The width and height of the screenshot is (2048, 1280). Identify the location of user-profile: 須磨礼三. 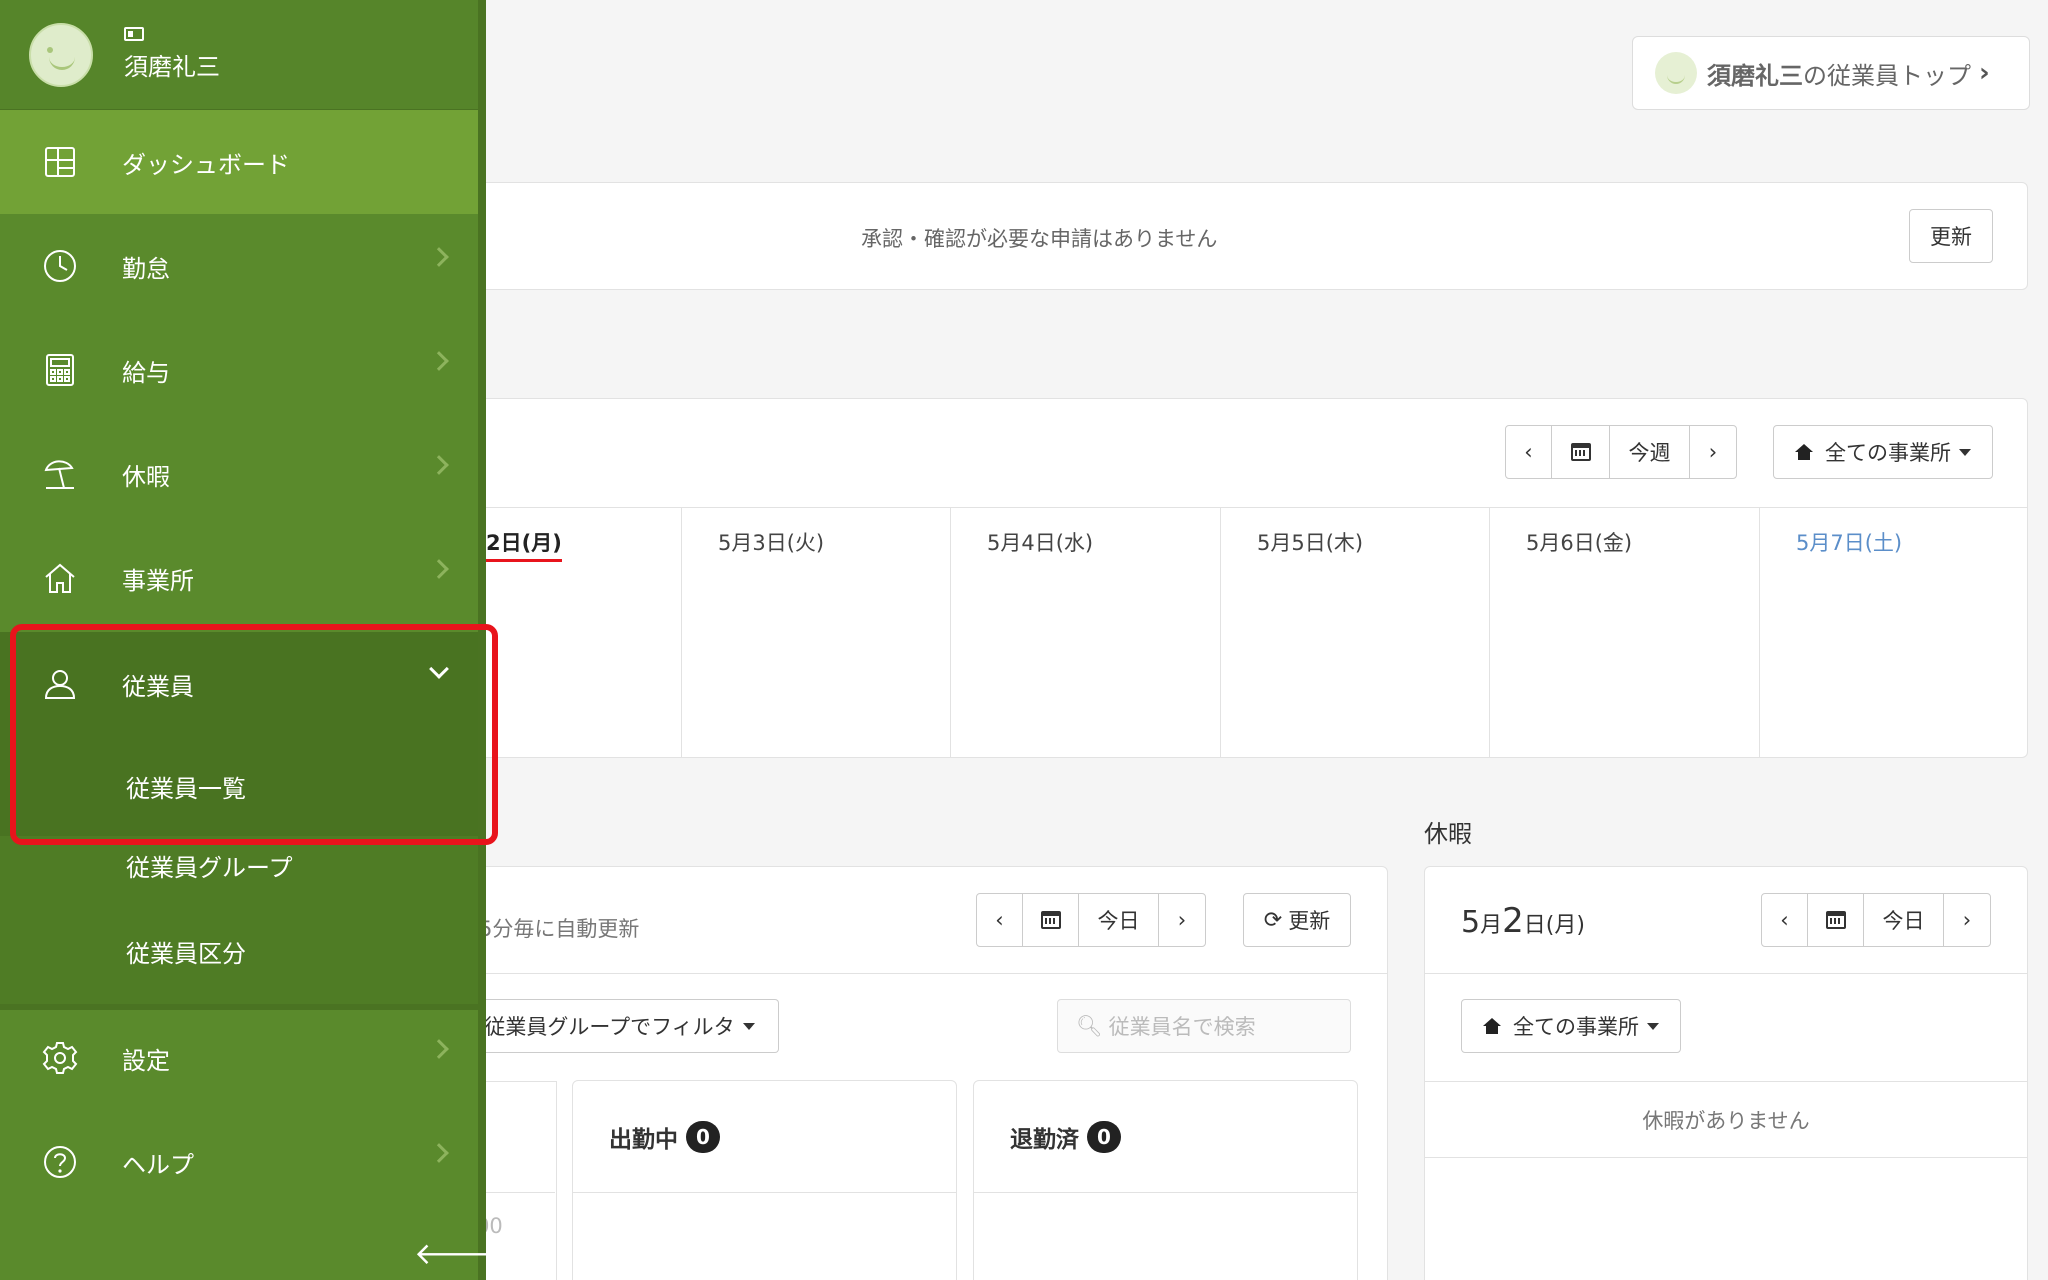
(239, 55).